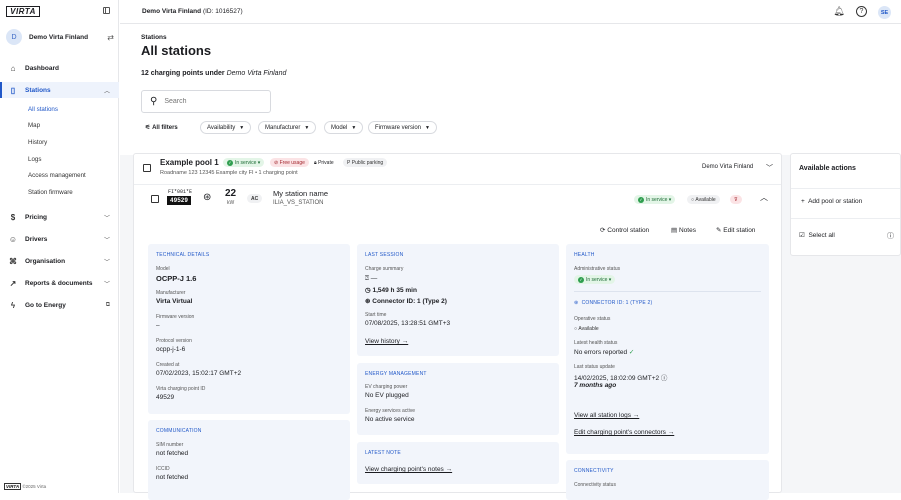 Image resolution: width=901 pixels, height=500 pixels. Describe the element at coordinates (154, 37) in the screenshot. I see `breadcrumb: Stations` at that location.